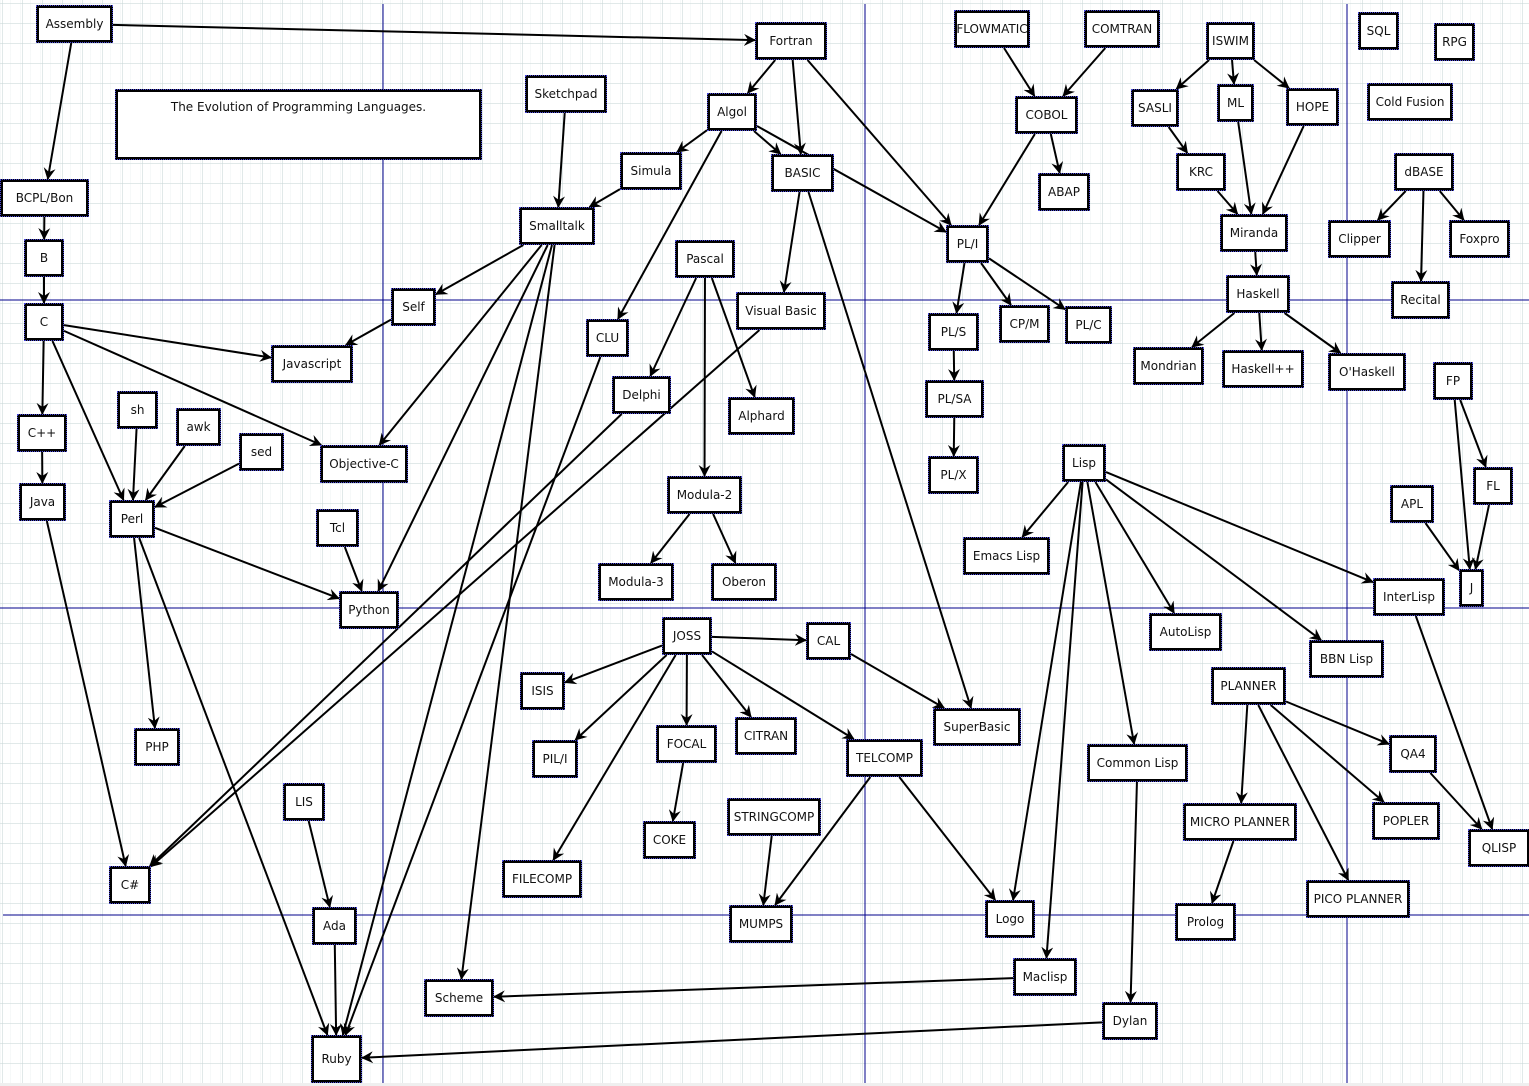  I want to click on edge-java-to-csharp, so click(87, 693).